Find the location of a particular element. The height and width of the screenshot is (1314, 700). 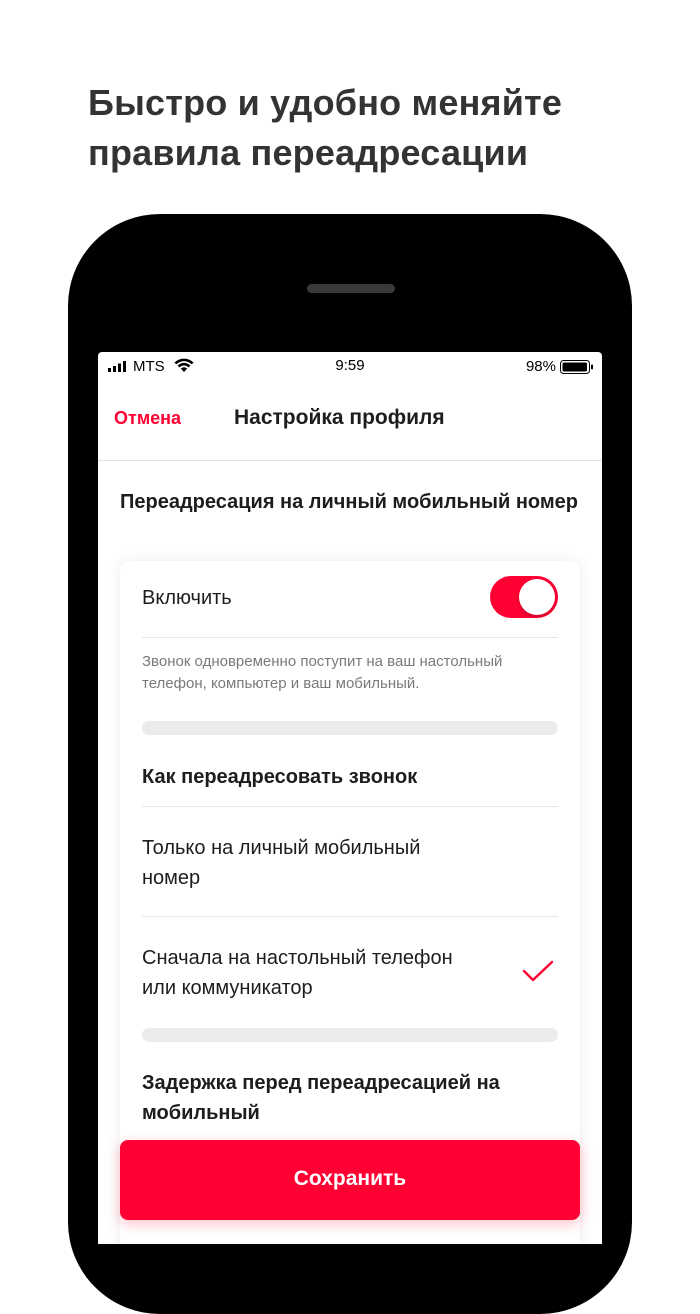

save-button-label: Сохранить is located at coordinates (350, 1178).